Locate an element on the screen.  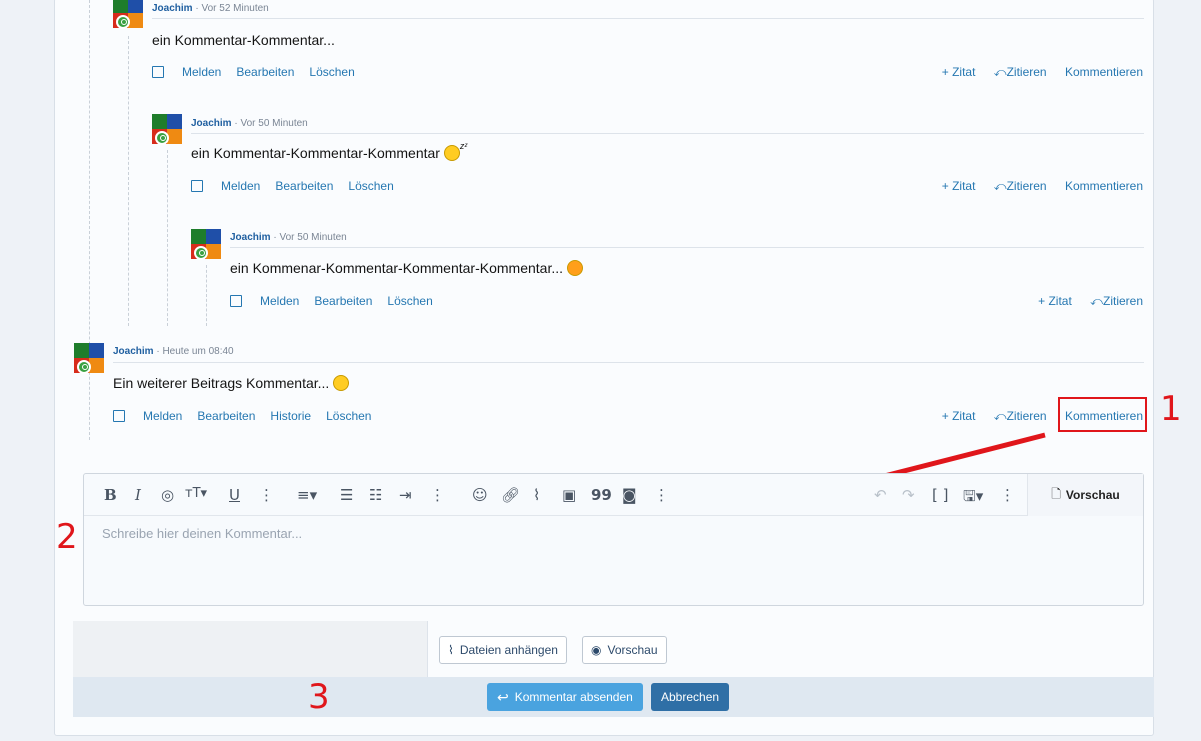
submit-row: ↩ Kommentar absenden Abbrechen is located at coordinates (613, 697).